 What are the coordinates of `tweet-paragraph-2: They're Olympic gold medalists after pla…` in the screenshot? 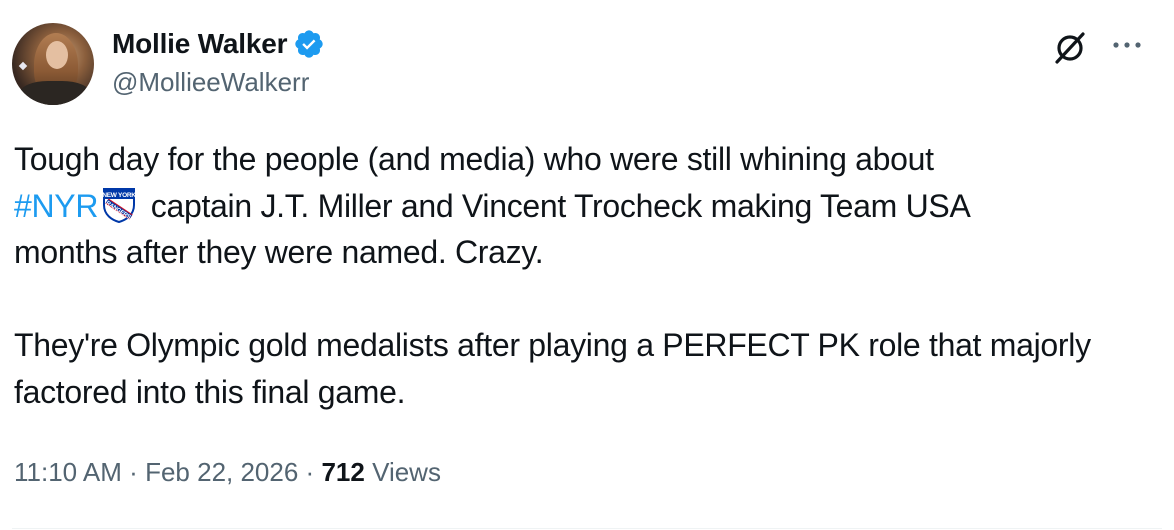 It's located at (552, 368).